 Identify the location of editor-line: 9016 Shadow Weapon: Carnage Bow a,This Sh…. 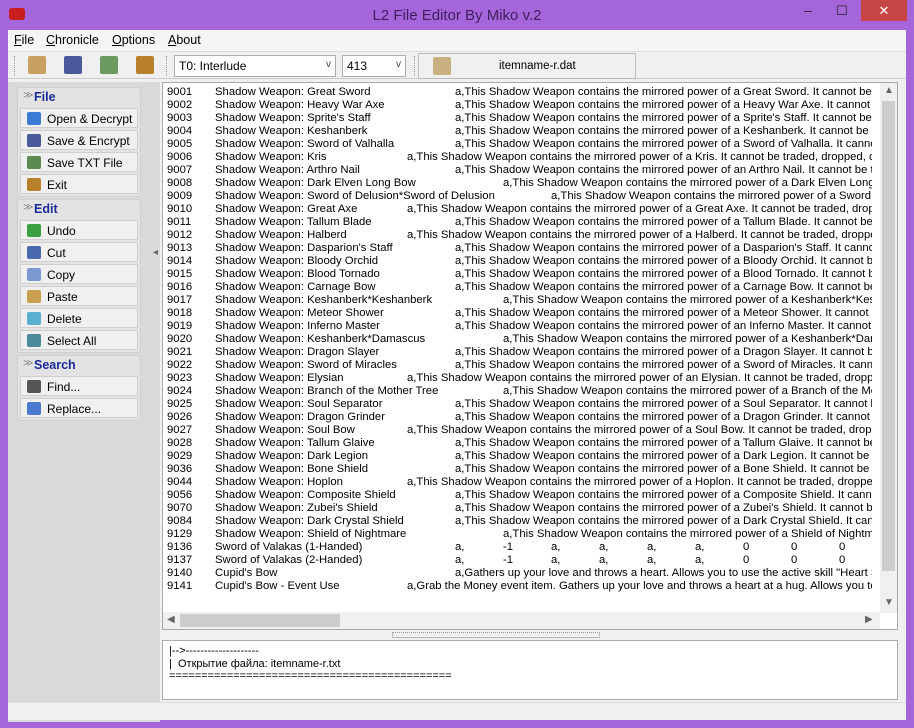
(519, 287).